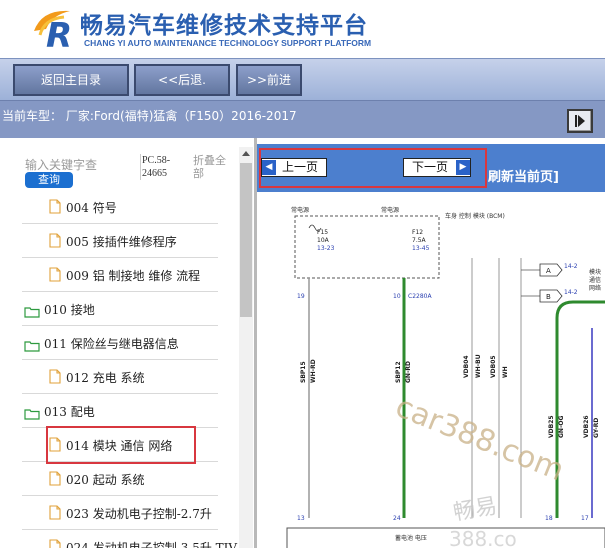  What do you see at coordinates (105, 480) in the screenshot?
I see `tree-item-label: 020 起动 系统` at bounding box center [105, 480].